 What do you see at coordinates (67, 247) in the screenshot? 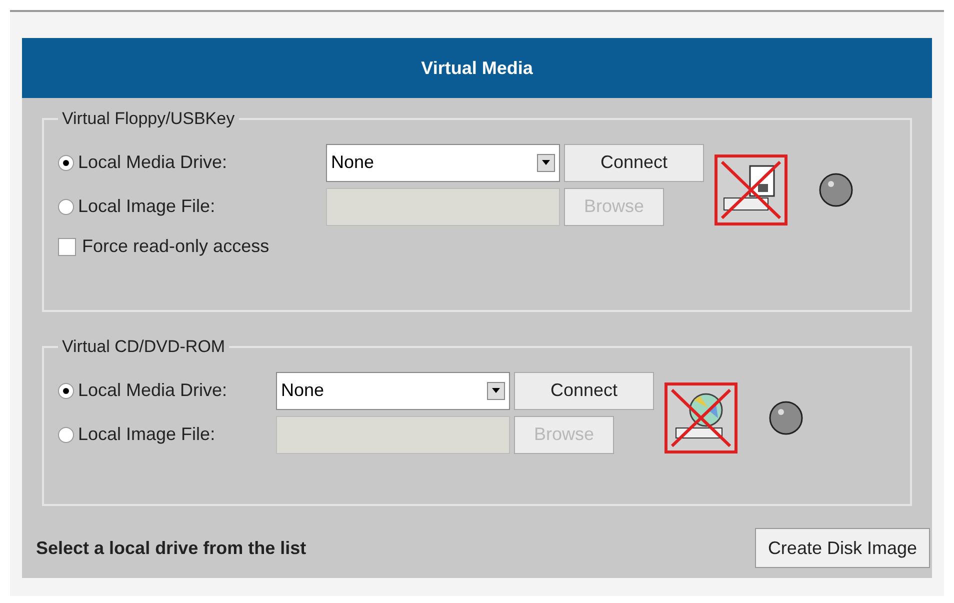
I see `checkbox` at bounding box center [67, 247].